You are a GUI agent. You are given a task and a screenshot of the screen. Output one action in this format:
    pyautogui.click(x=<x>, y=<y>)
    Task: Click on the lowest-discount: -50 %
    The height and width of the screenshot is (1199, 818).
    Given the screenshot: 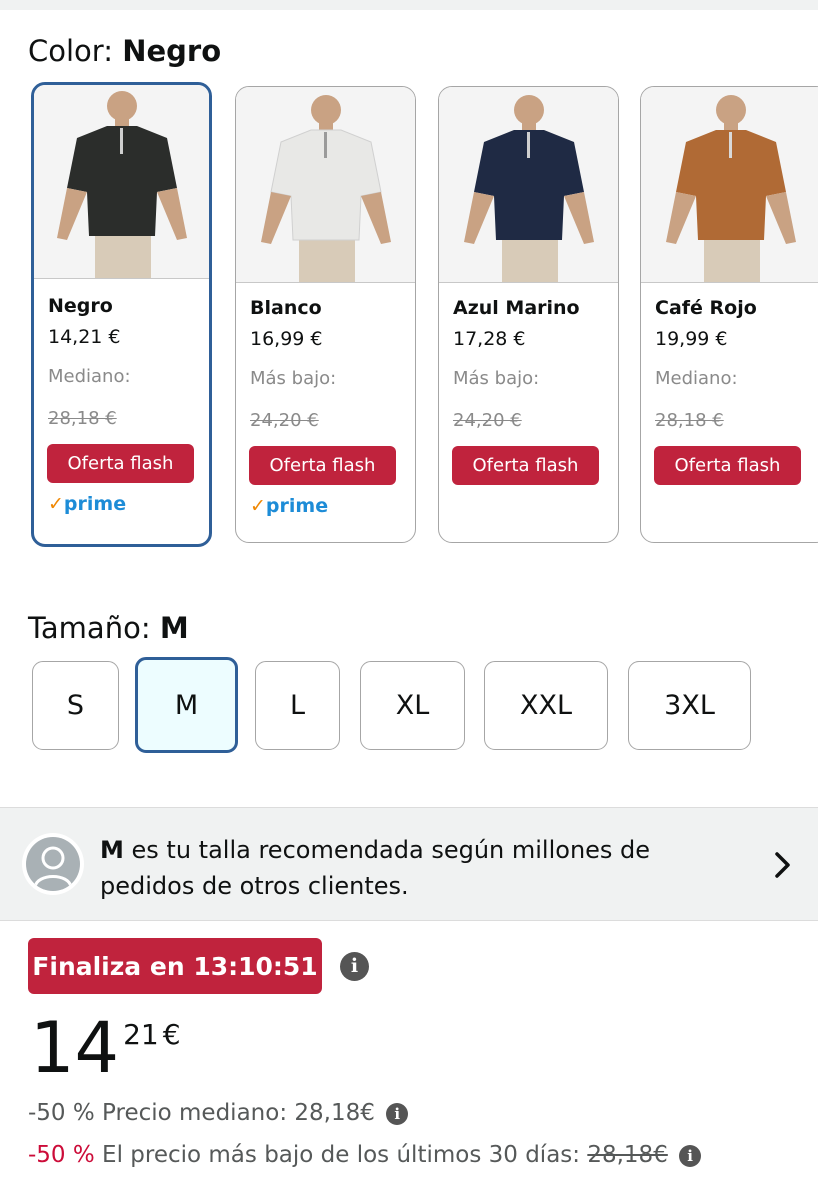 What is the action you would take?
    pyautogui.click(x=61, y=1155)
    